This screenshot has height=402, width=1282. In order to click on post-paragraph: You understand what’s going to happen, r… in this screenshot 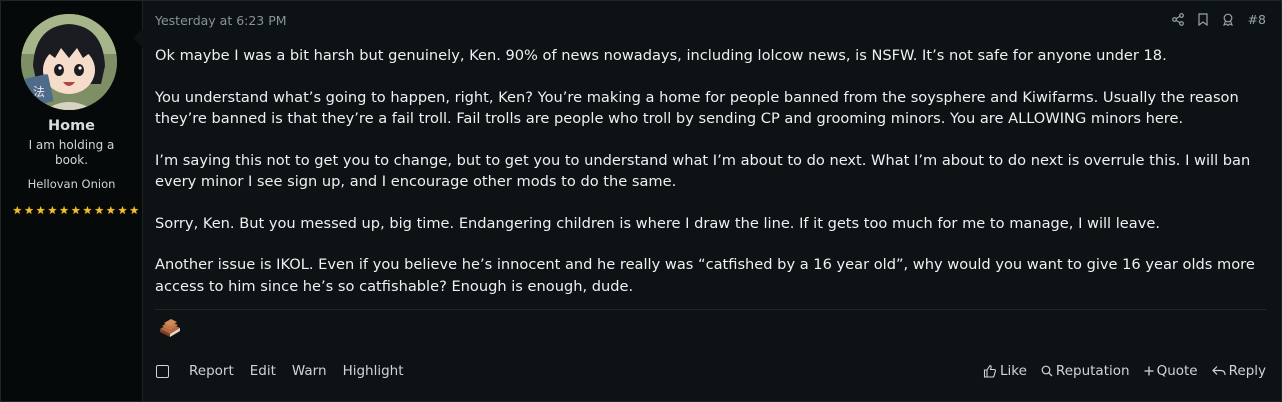, I will do `click(697, 108)`.